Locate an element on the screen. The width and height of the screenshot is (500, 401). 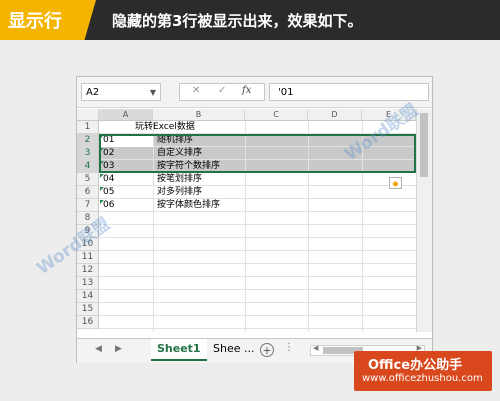
banner-tag: 显示行 is located at coordinates (48, 20).